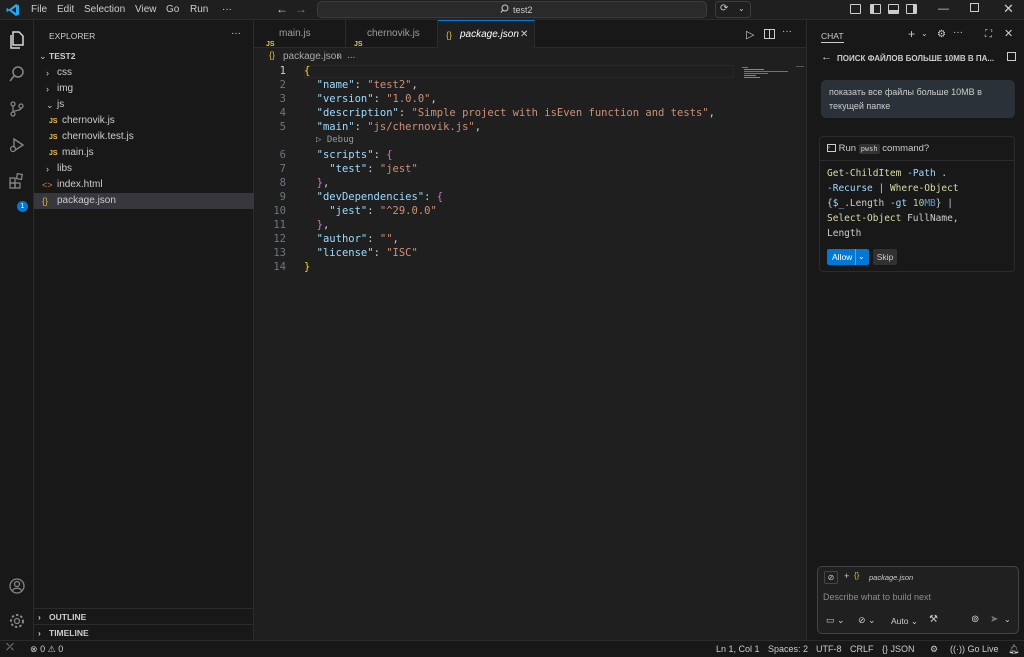  What do you see at coordinates (199, 9) in the screenshot?
I see `menu-run: Run` at bounding box center [199, 9].